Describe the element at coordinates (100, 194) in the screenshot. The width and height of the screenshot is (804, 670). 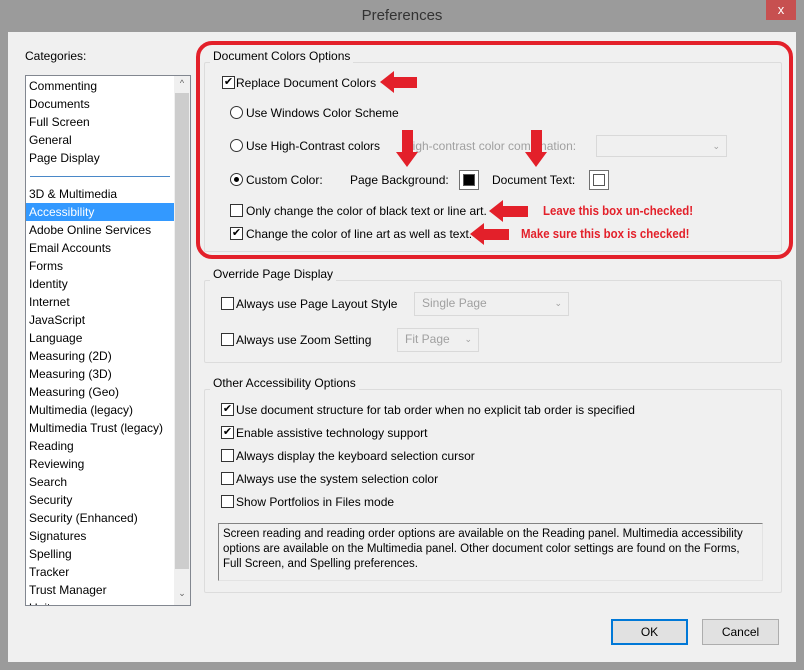
I see `category-item: 3D & Multimedia` at that location.